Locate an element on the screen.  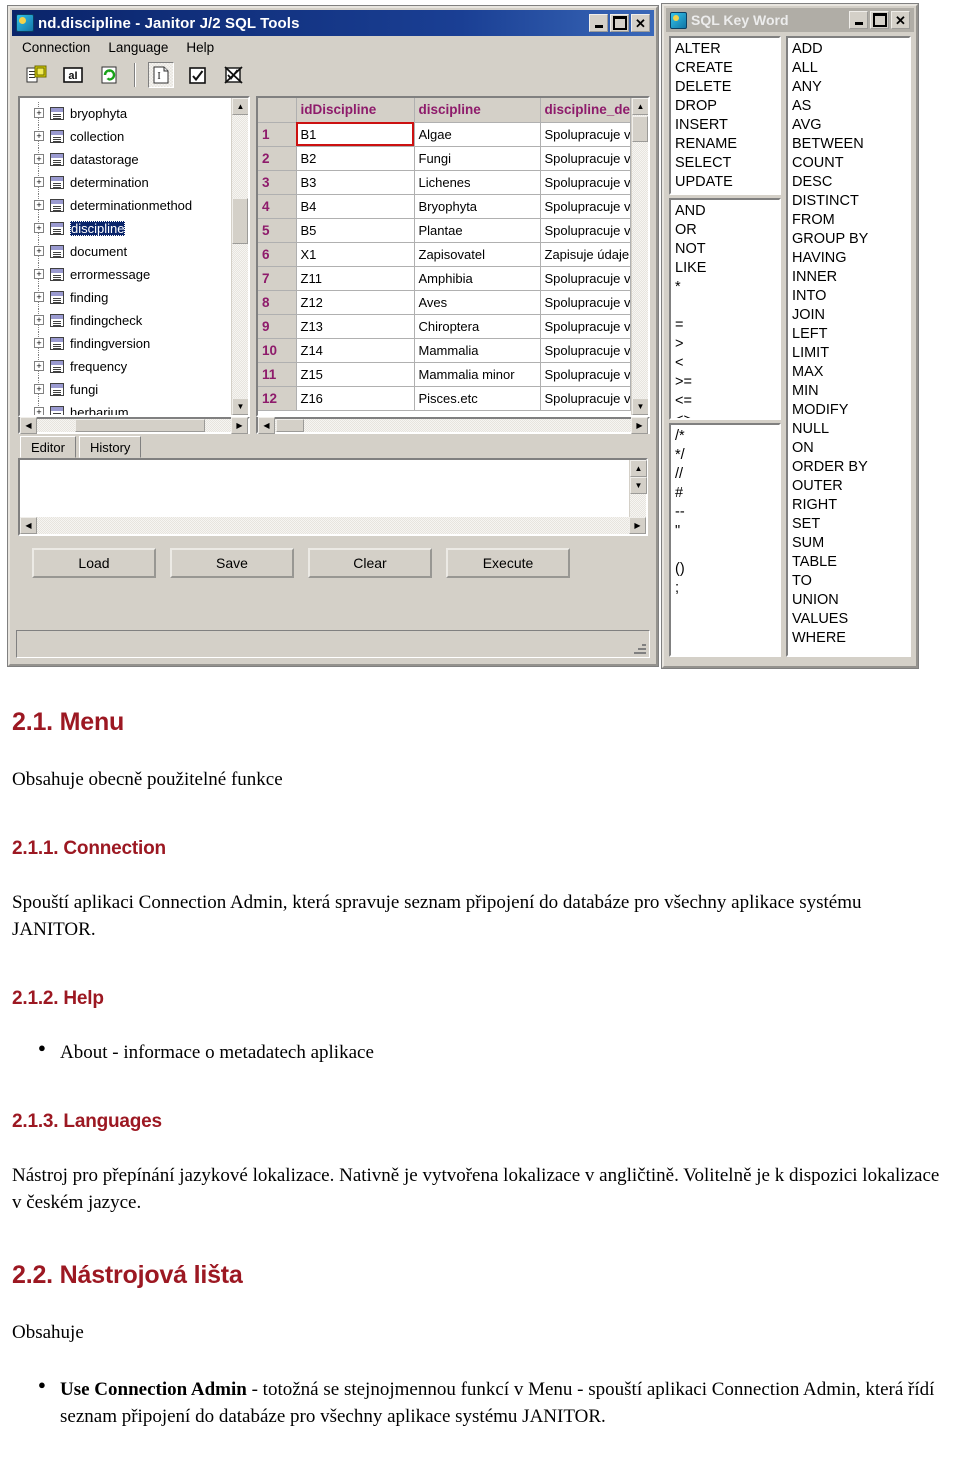
row-number: 9 is located at coordinates (277, 326).